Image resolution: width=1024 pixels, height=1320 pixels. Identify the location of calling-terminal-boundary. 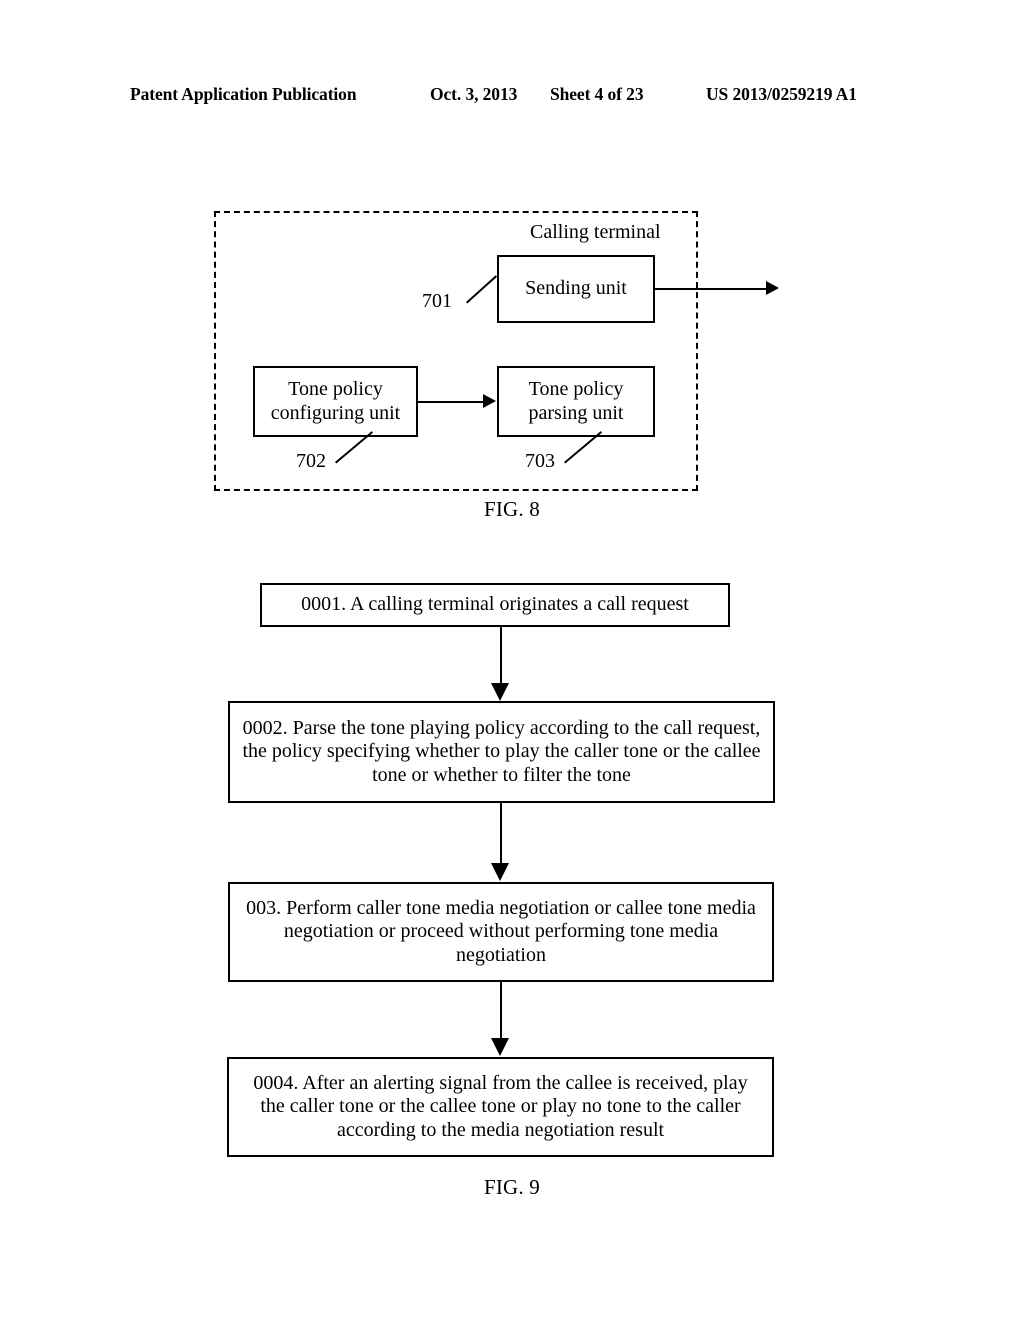
(456, 351).